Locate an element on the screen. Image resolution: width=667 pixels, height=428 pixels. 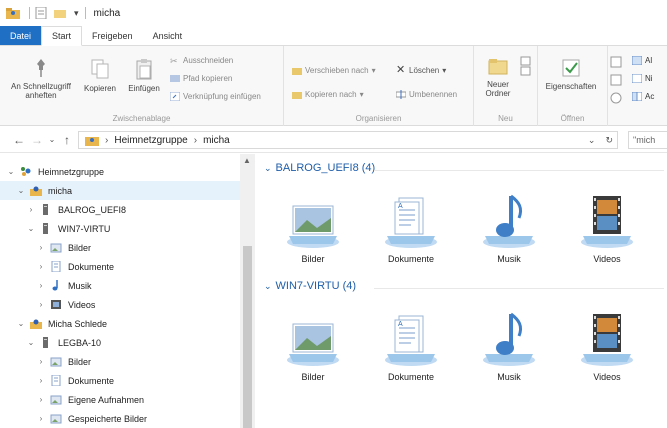
select-all-button: Al is located at coordinates (642, 60).